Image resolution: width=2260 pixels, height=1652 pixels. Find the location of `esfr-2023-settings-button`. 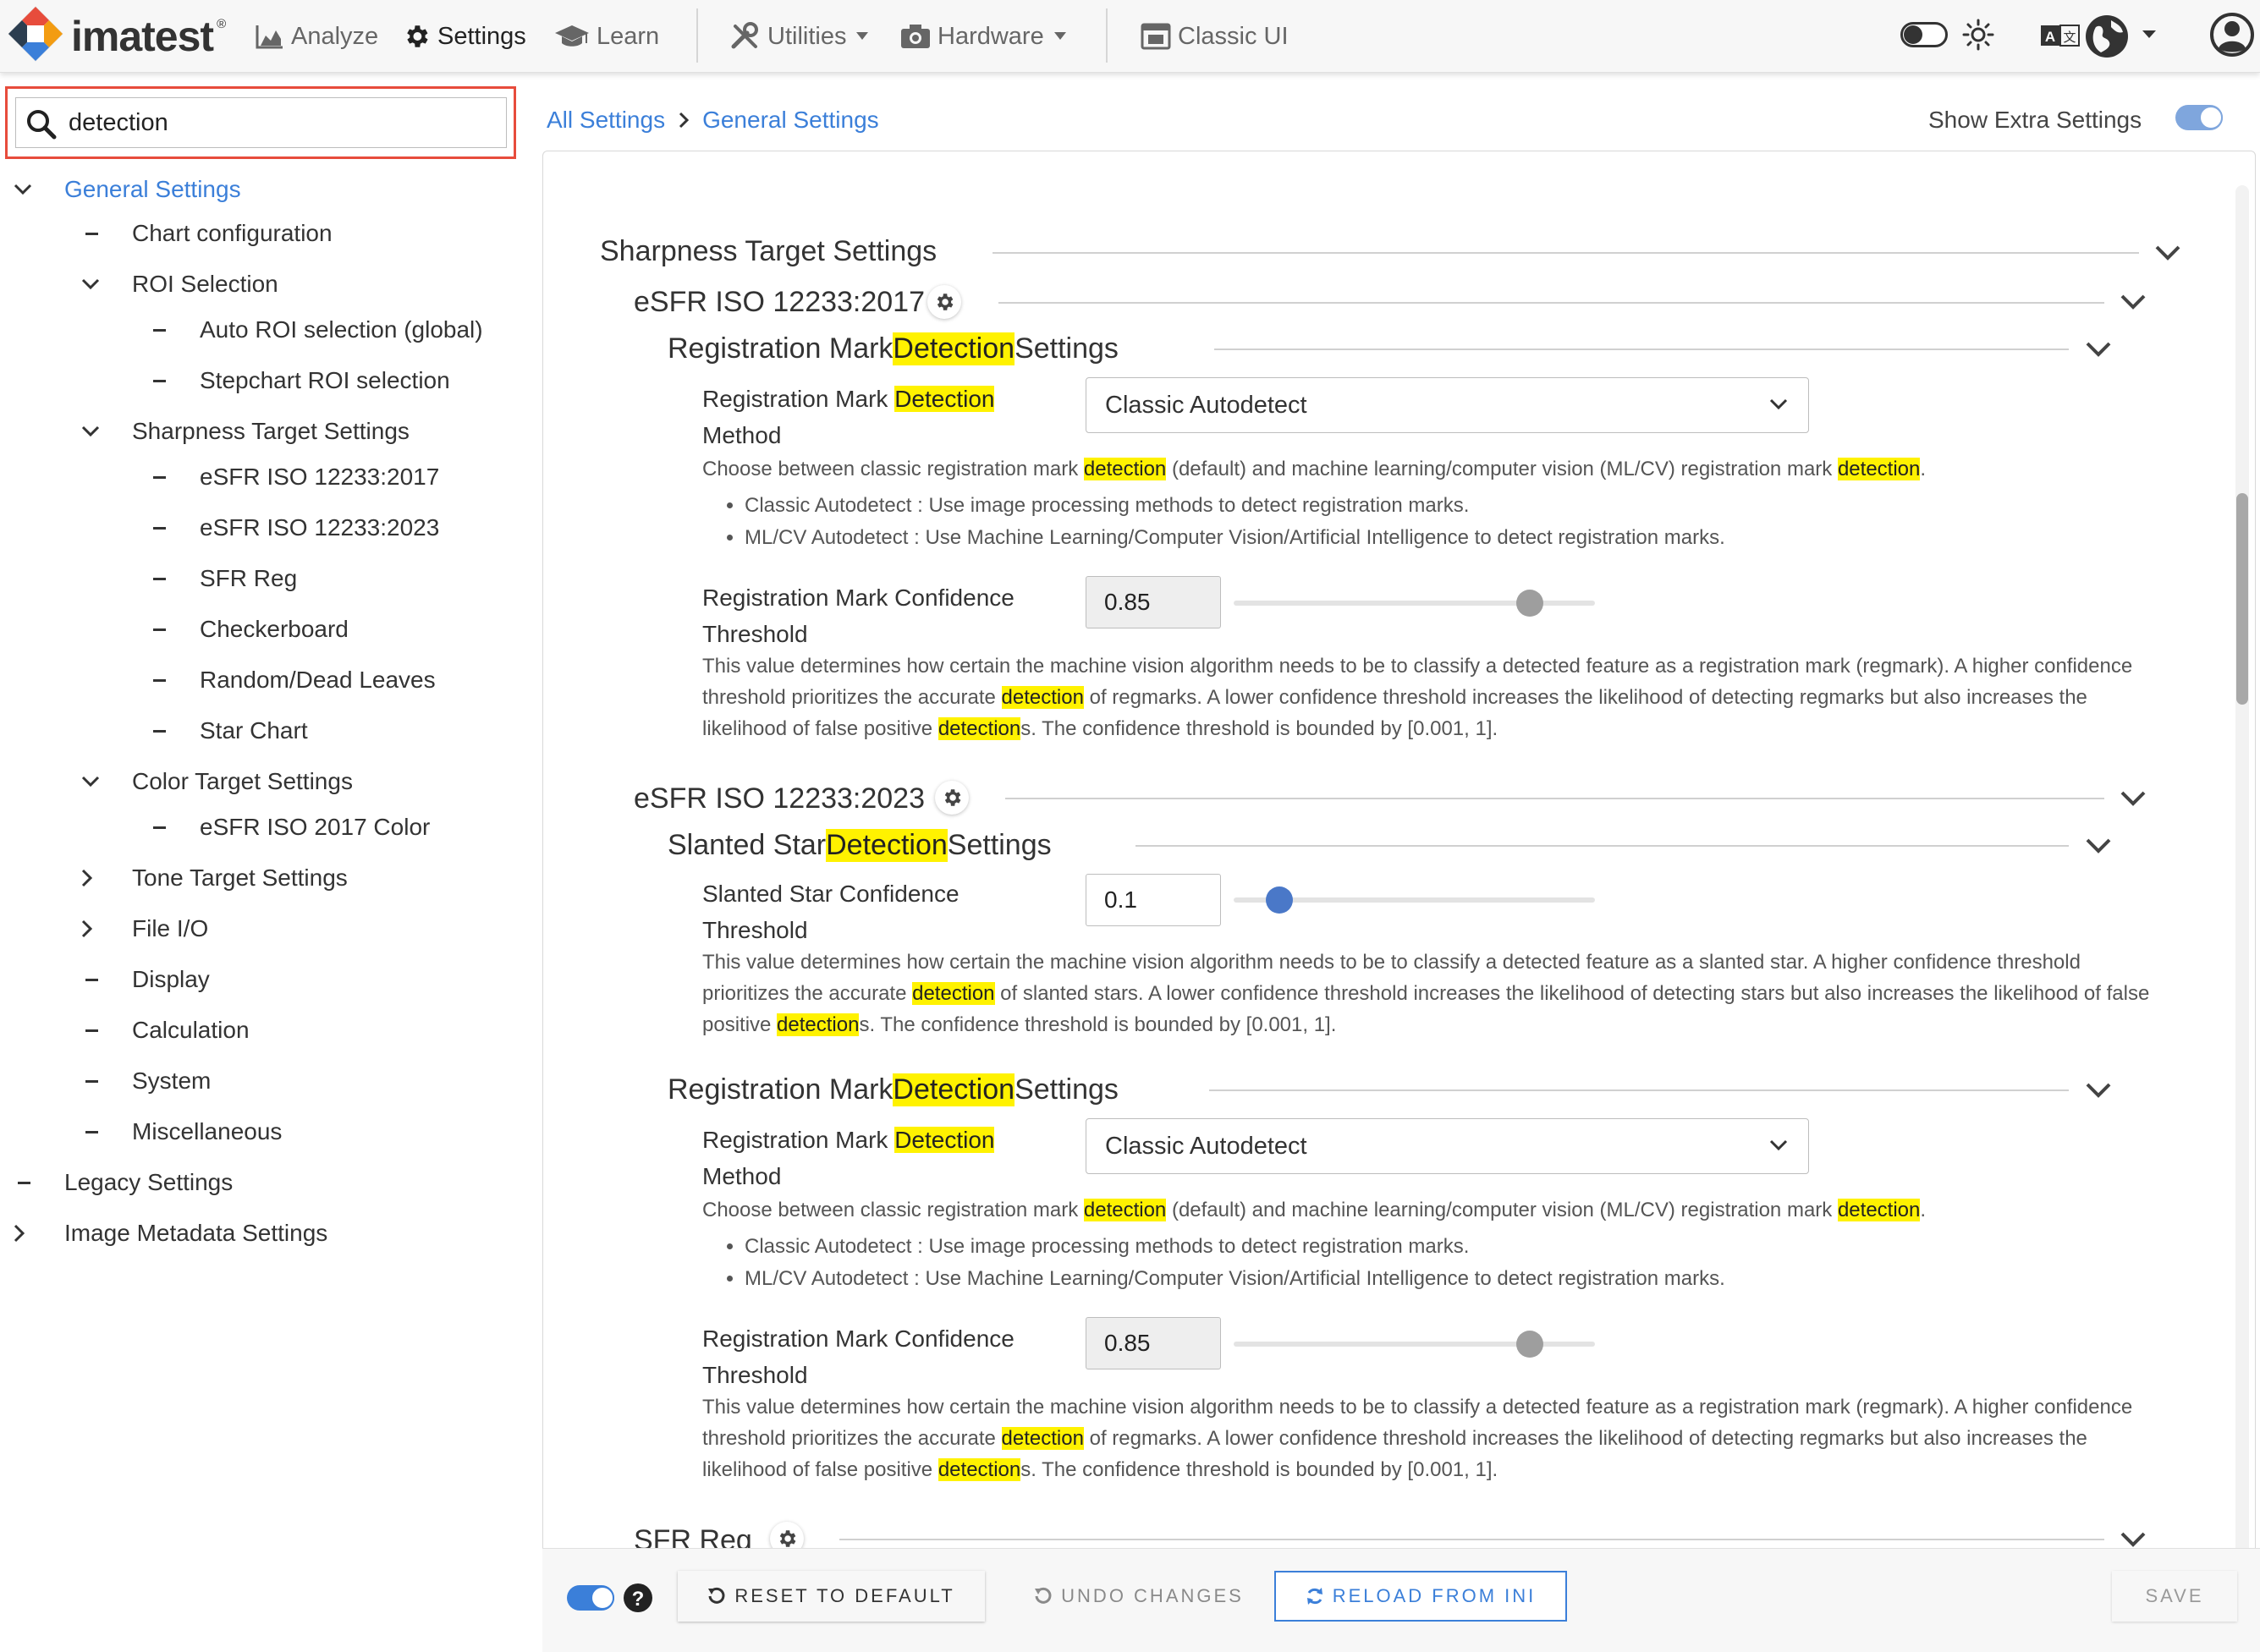

esfr-2023-settings-button is located at coordinates (952, 798).